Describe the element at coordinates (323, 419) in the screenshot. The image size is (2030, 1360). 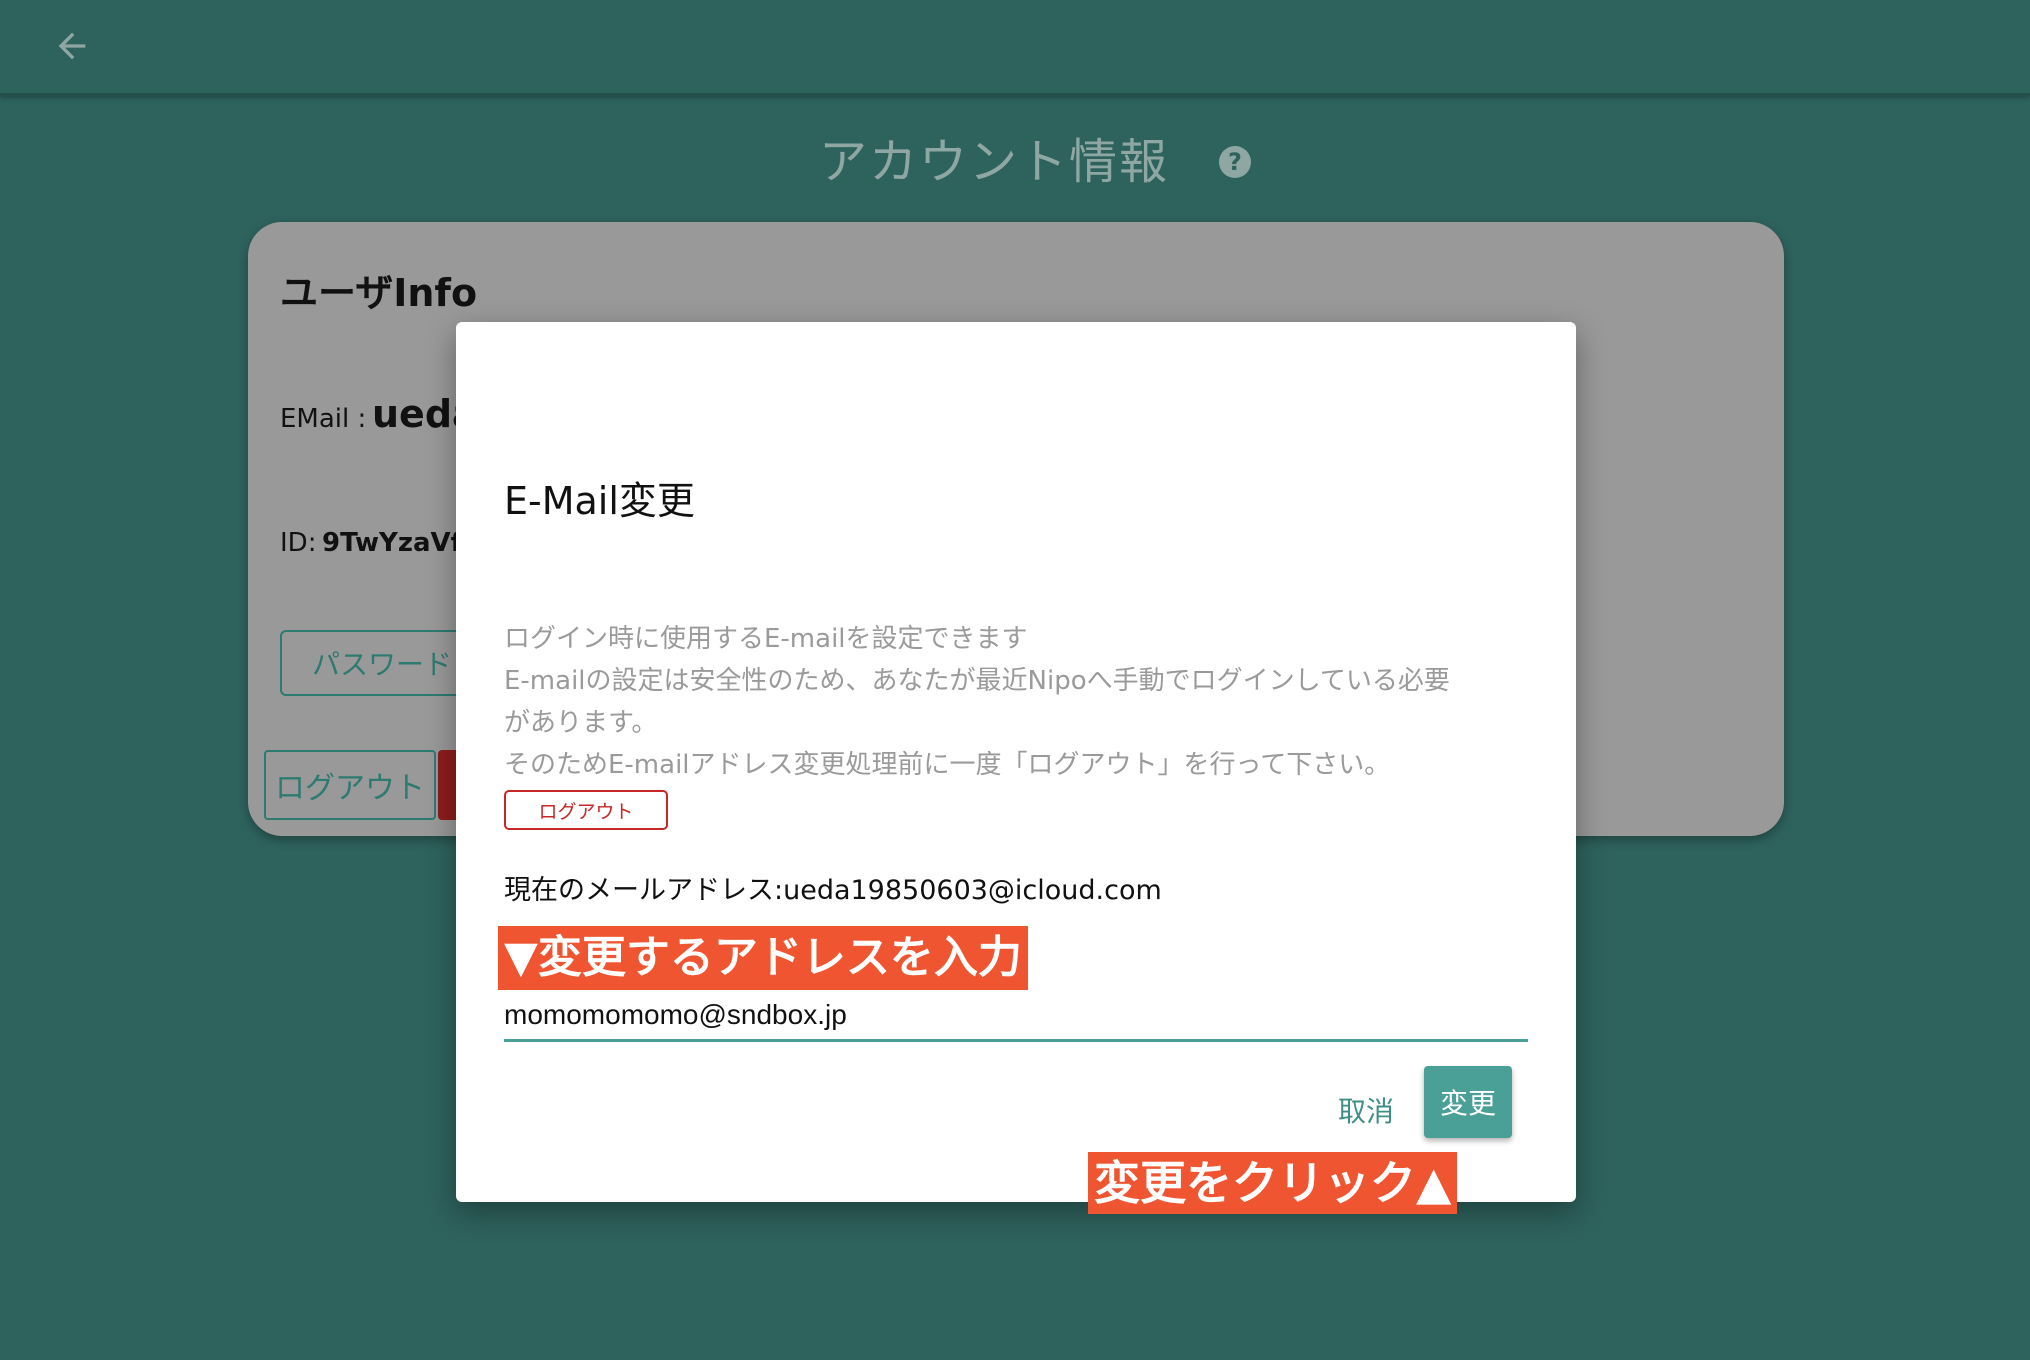
I see `email-label: EMail :` at that location.